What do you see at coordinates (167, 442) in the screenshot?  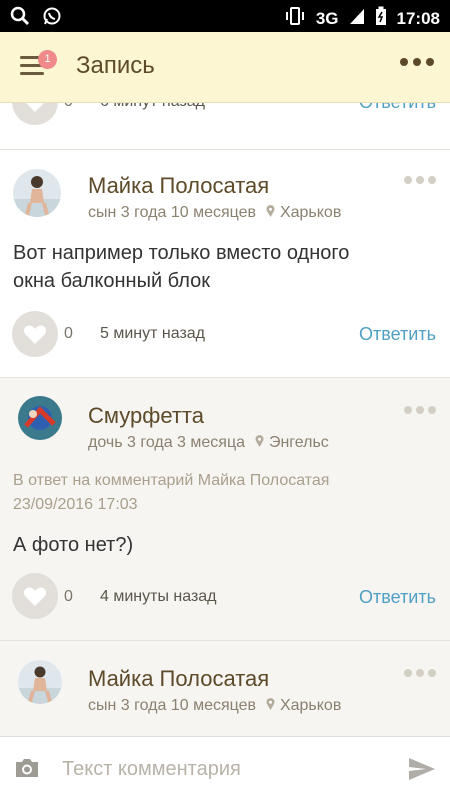 I see `child-age: дочь 3 года 3 месяца` at bounding box center [167, 442].